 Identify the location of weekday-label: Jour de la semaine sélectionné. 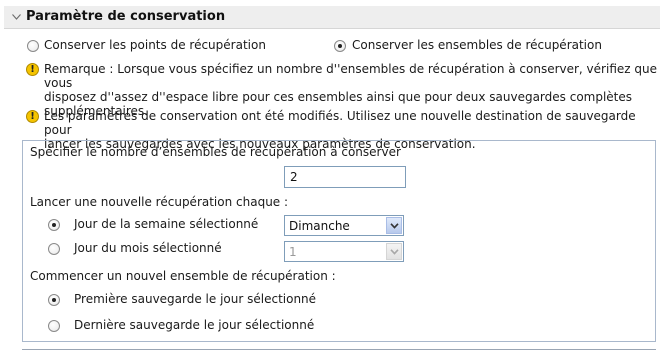
(166, 224).